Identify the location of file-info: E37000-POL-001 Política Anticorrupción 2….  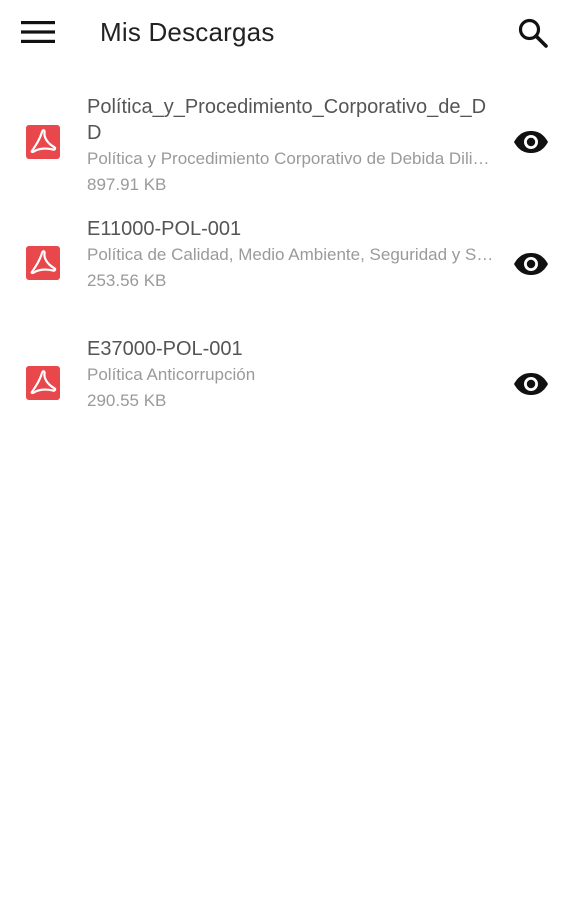
(291, 375).